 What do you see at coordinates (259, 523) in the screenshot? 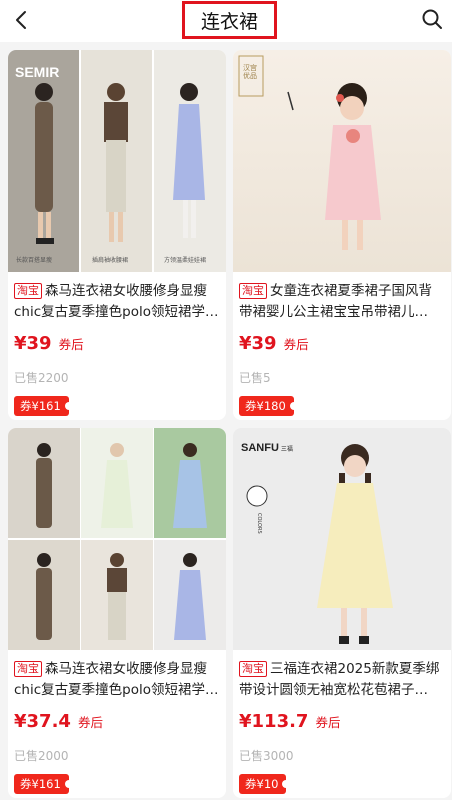
I see `colors-badge: COLORS` at bounding box center [259, 523].